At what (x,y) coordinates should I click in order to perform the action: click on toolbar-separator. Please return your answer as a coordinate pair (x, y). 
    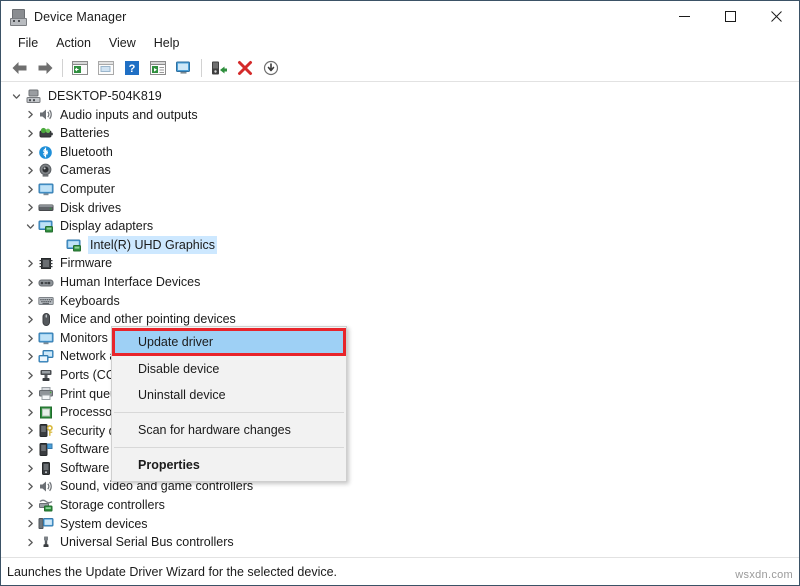
    Looking at the image, I should click on (62, 67).